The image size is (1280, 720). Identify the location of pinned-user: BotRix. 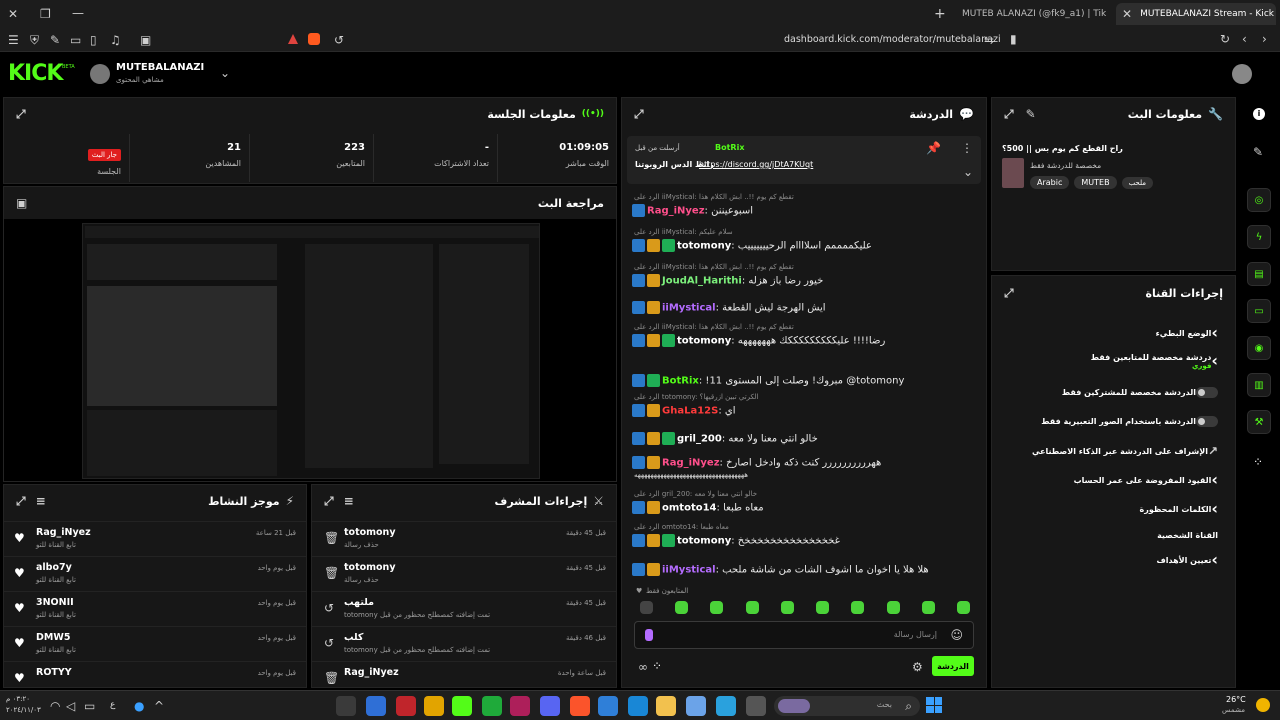
(729, 147).